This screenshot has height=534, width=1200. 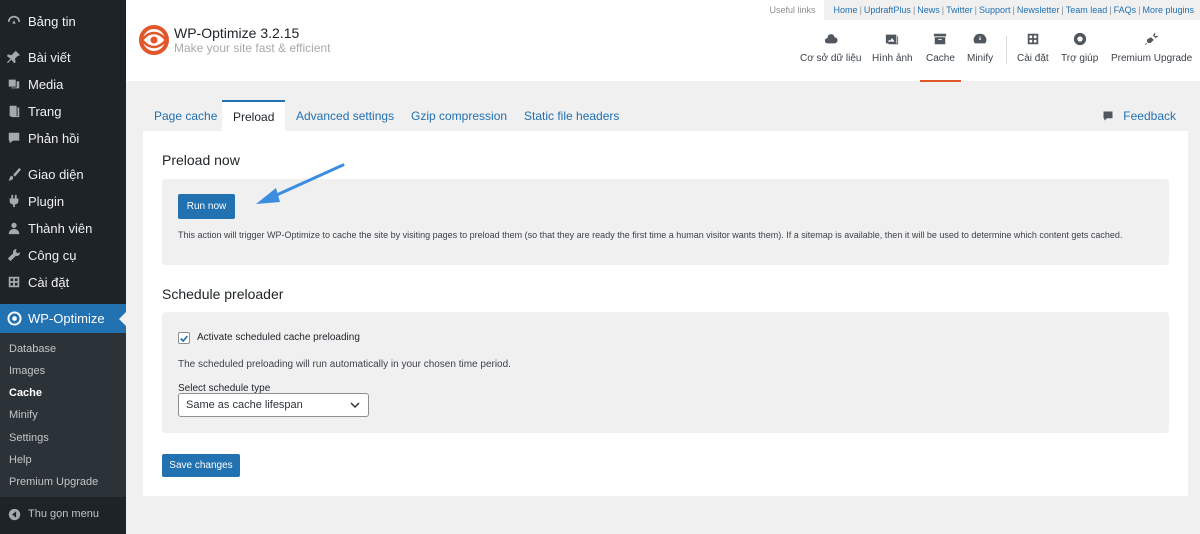 What do you see at coordinates (25, 393) in the screenshot?
I see `submenu-cache: Cache` at bounding box center [25, 393].